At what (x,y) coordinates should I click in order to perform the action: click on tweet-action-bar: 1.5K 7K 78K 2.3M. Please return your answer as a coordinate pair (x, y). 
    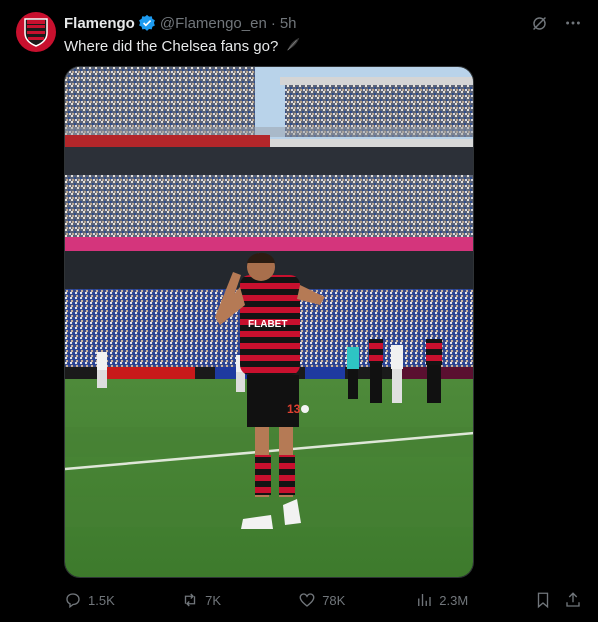
    Looking at the image, I should click on (324, 600).